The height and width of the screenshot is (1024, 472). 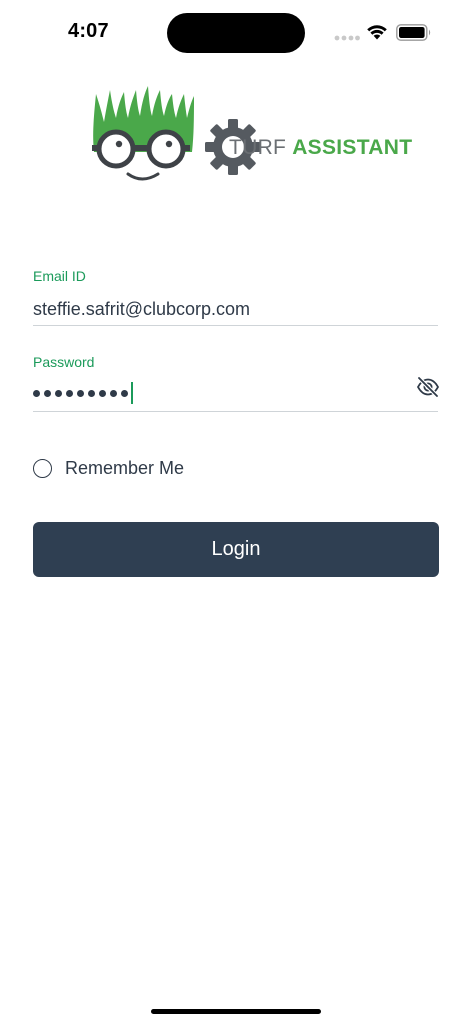 What do you see at coordinates (236, 33) in the screenshot?
I see `dynamic-island` at bounding box center [236, 33].